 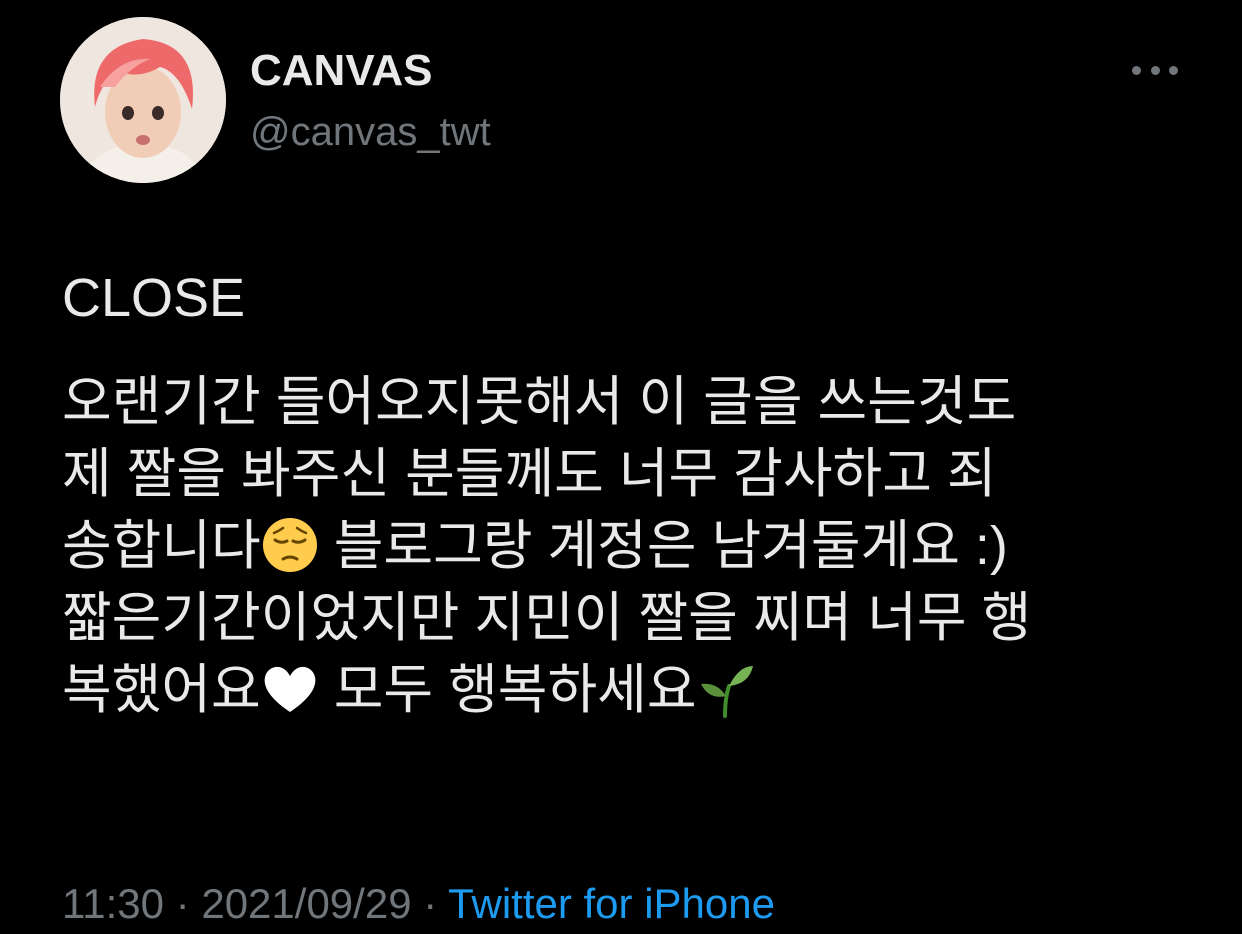 I want to click on tweet-line: 복했어요 모두 행복하세요, so click(x=637, y=690).